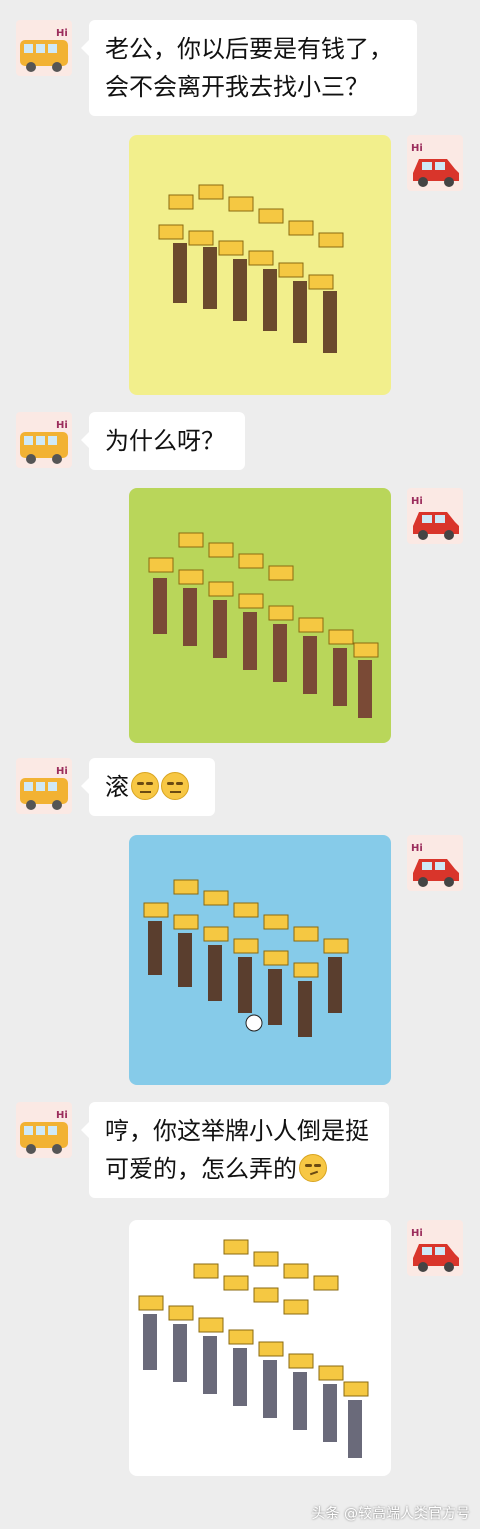 This screenshot has width=480, height=1529. Describe the element at coordinates (249, 49) in the screenshot. I see `message-text: 老公，你以后要是有钱了，` at that location.